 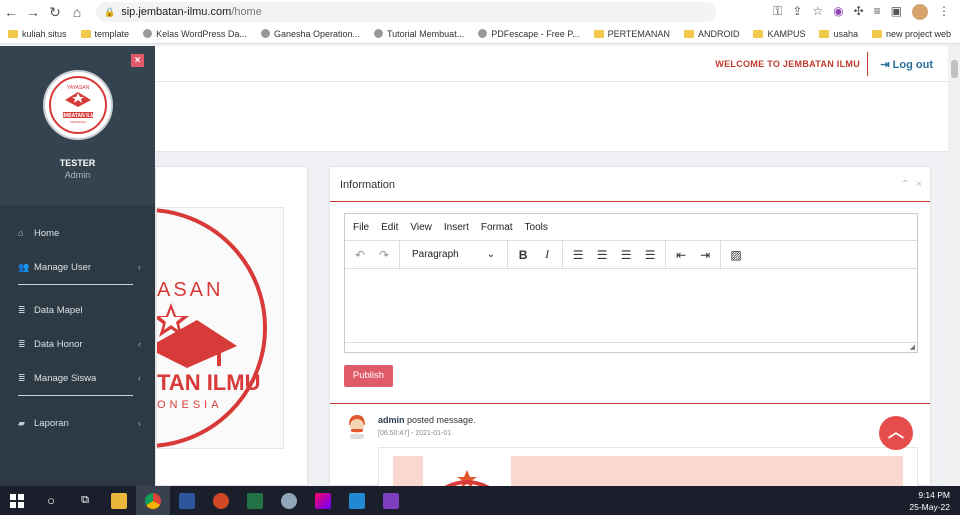 I want to click on taskbar-word, so click(x=187, y=500).